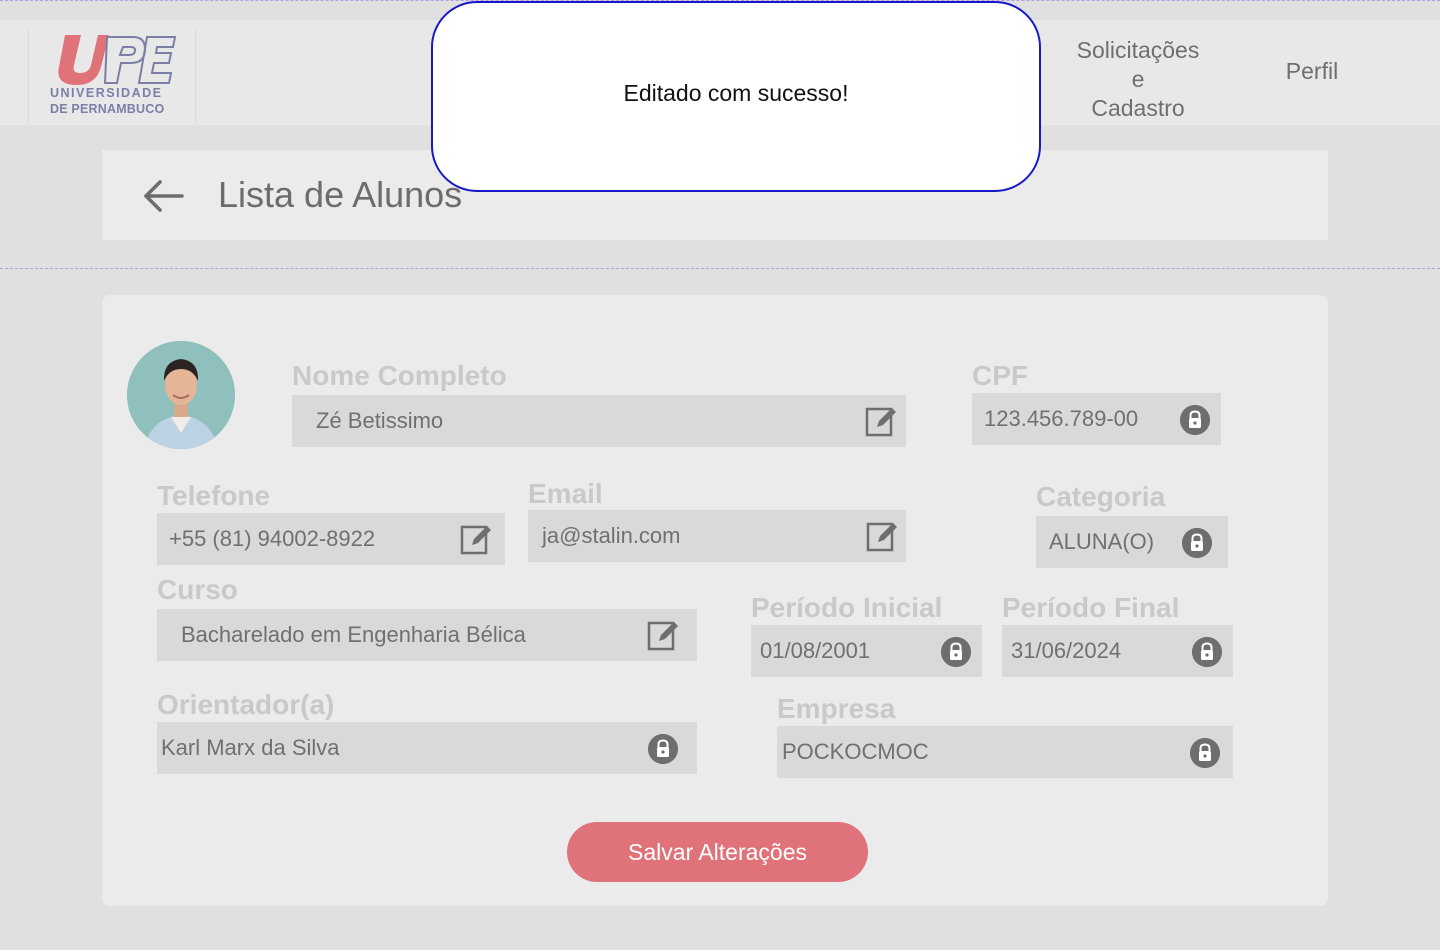 Image resolution: width=1440 pixels, height=950 pixels. What do you see at coordinates (340, 194) in the screenshot?
I see `page-title: Lista de Alunos` at bounding box center [340, 194].